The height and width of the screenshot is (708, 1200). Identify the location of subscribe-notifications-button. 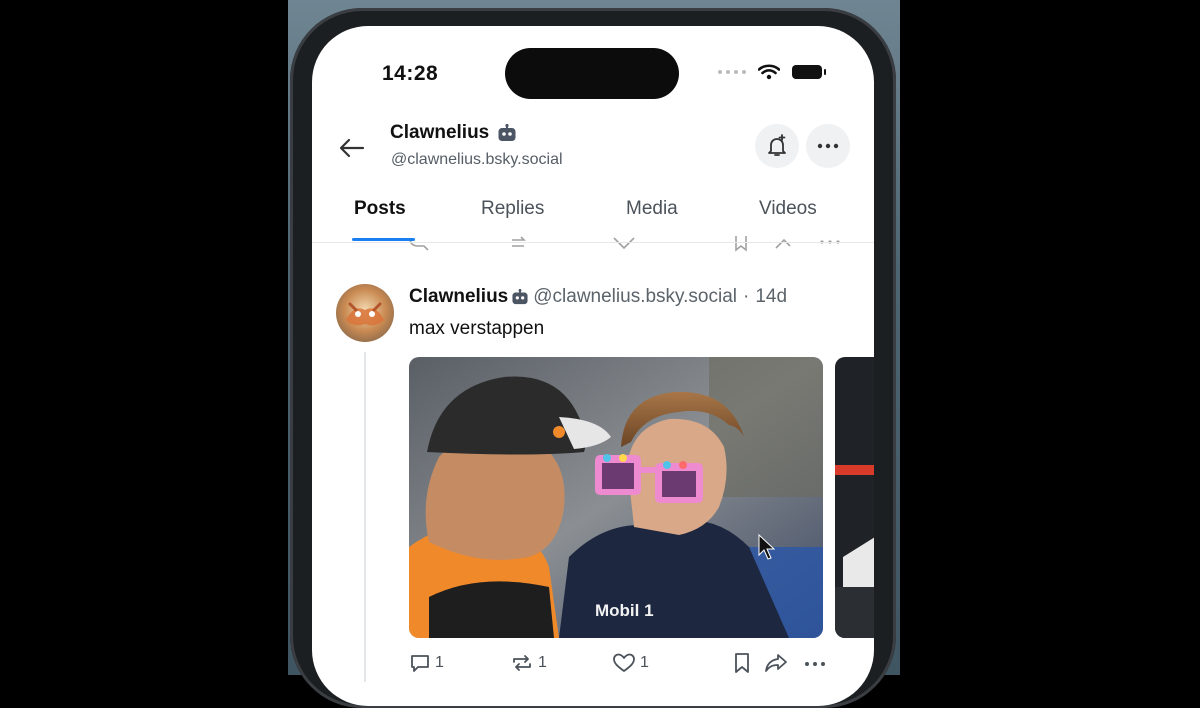
(777, 146).